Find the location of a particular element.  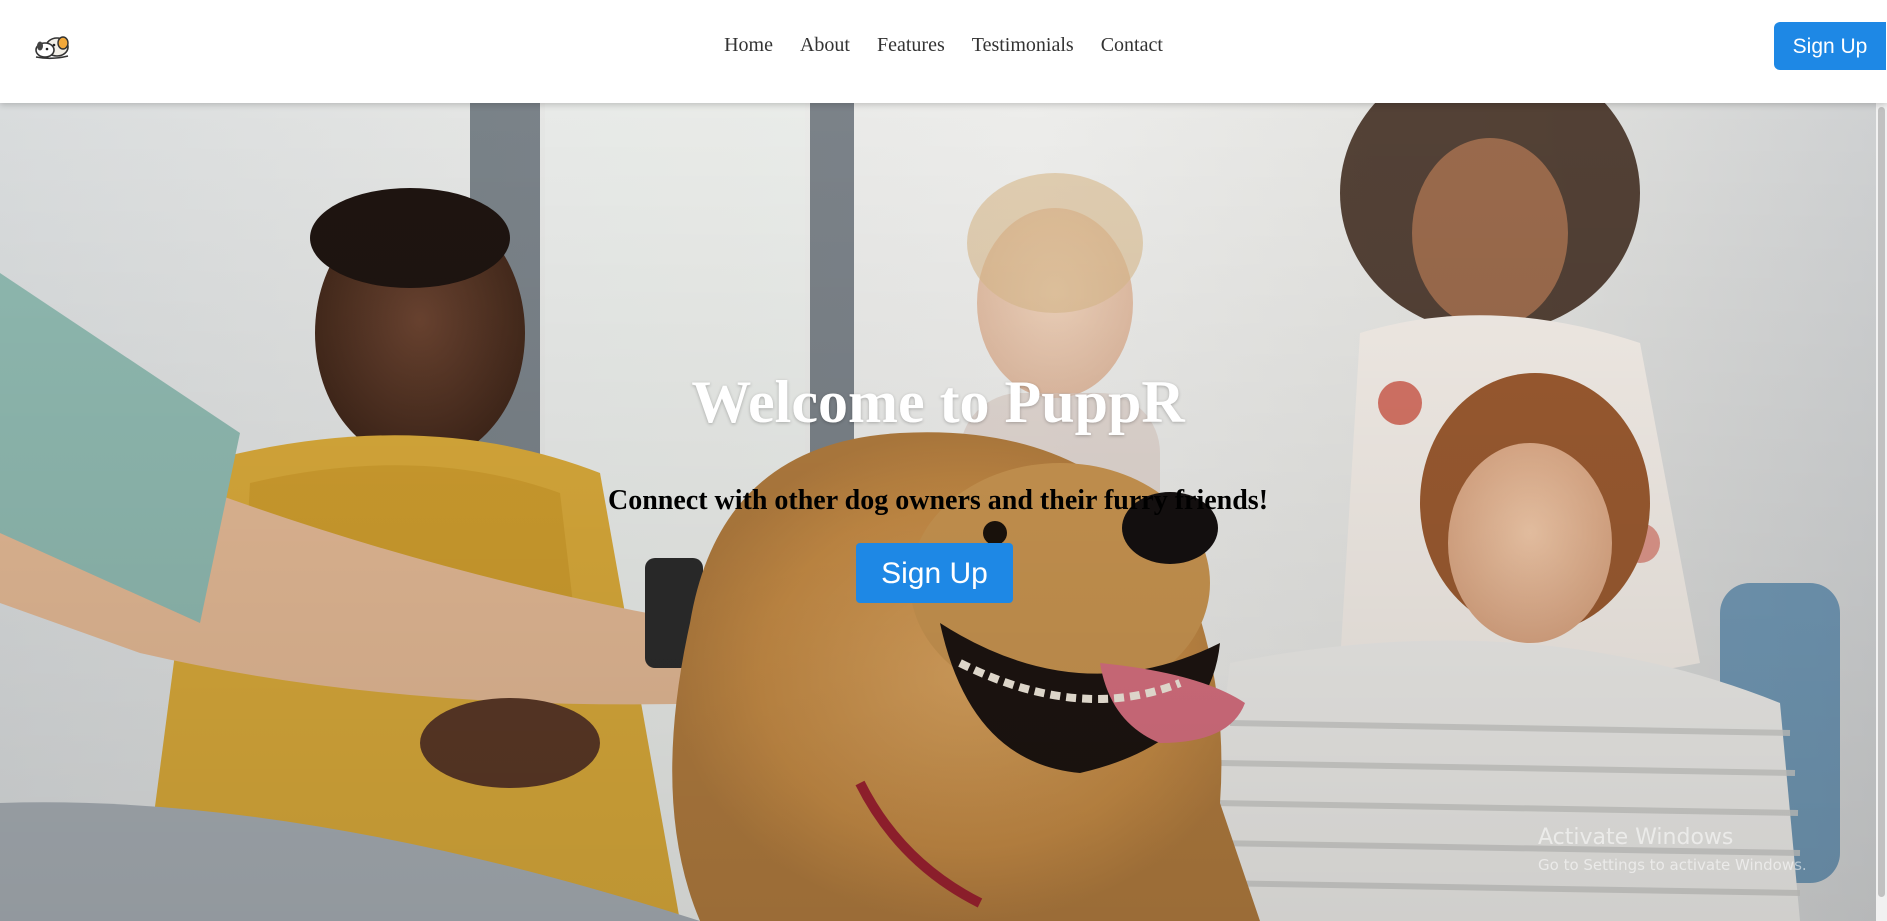

header-signup-button: Sign Up is located at coordinates (1830, 46).